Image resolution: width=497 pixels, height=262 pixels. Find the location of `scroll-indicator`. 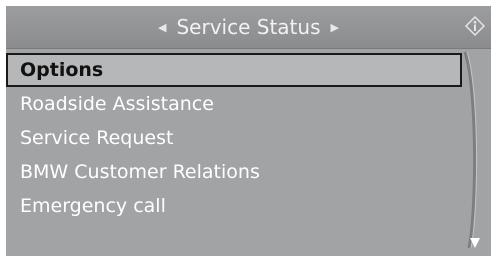

scroll-indicator is located at coordinates (475, 152).